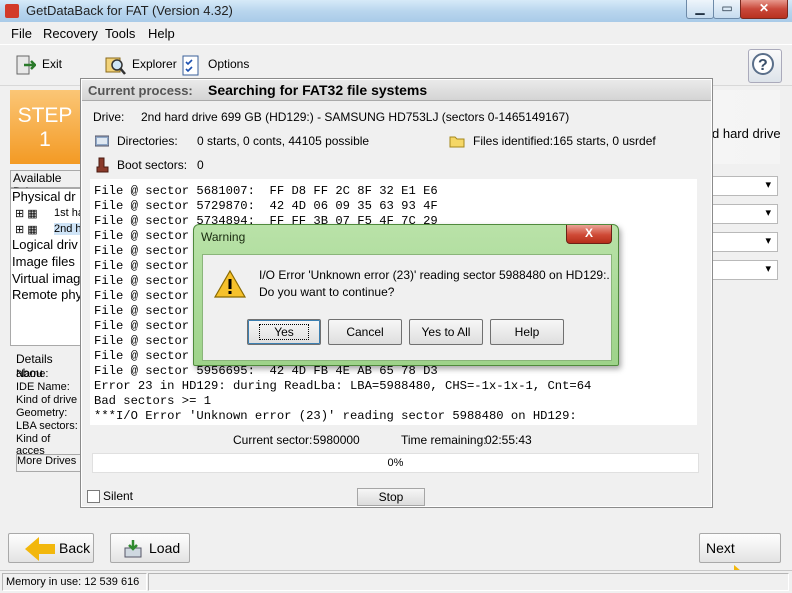 The image size is (792, 593). What do you see at coordinates (109, 117) in the screenshot?
I see `drive-label: Drive:` at bounding box center [109, 117].